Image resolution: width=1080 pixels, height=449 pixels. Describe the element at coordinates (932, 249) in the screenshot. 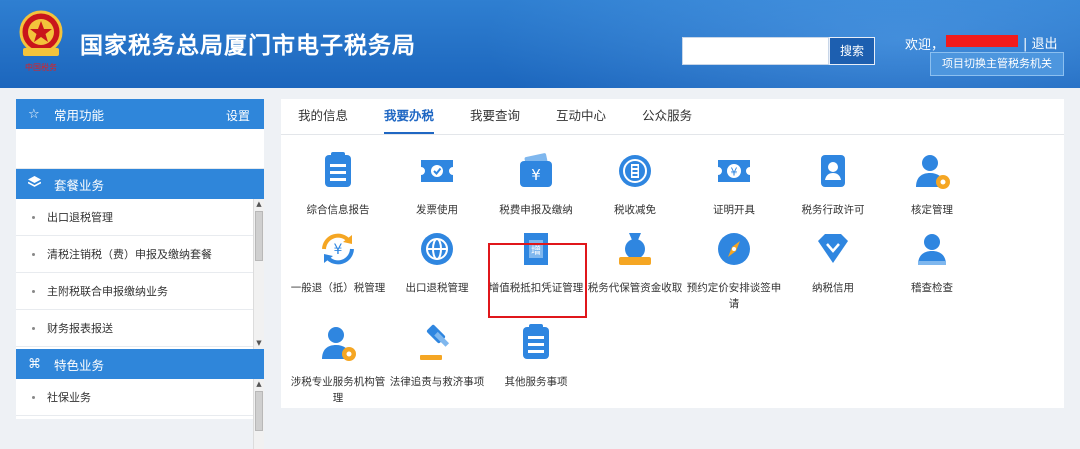

I see `user-icon` at that location.